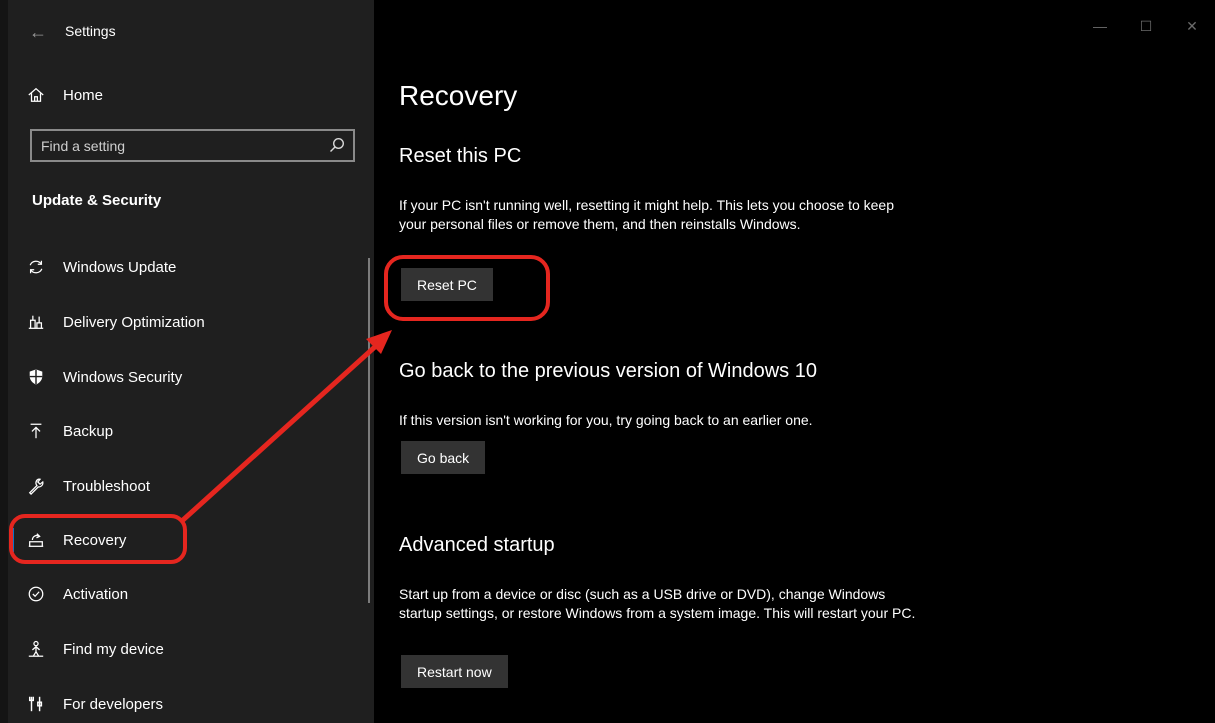  What do you see at coordinates (190, 431) in the screenshot?
I see `sidebar-item-backup: Backup` at bounding box center [190, 431].